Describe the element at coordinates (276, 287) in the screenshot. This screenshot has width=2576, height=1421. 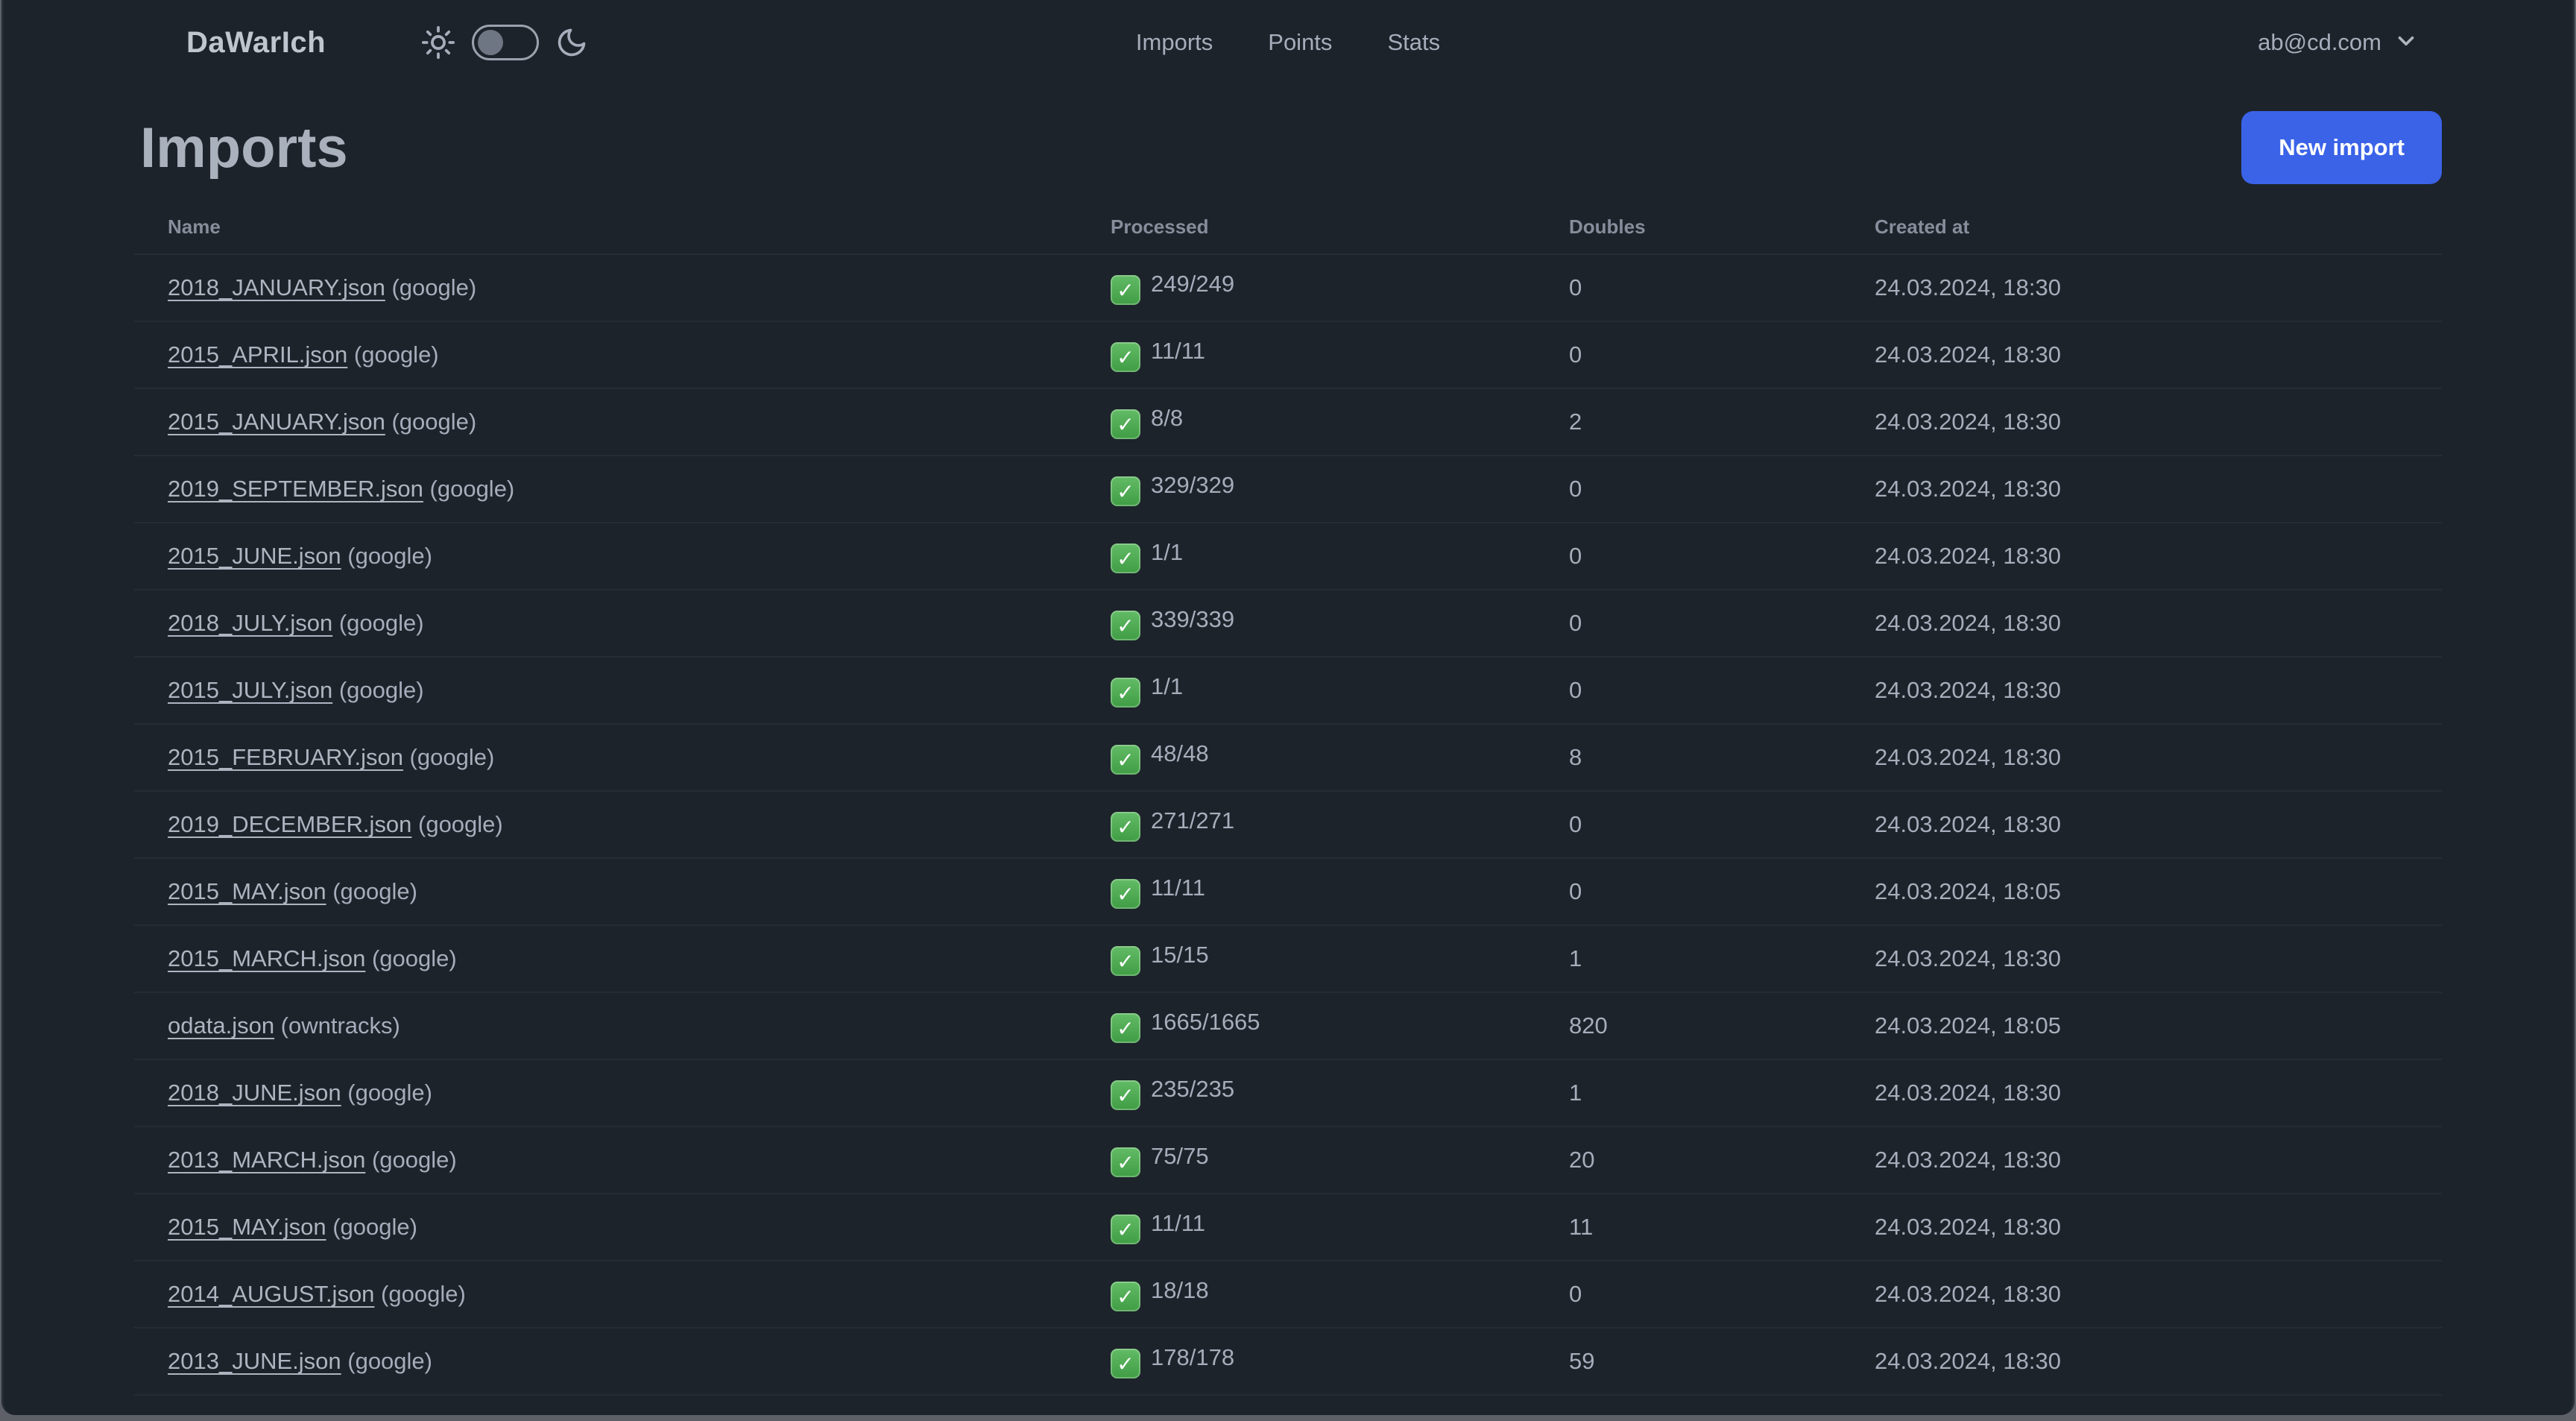
I see `import-file-link: 2018_JANUARY.json` at that location.